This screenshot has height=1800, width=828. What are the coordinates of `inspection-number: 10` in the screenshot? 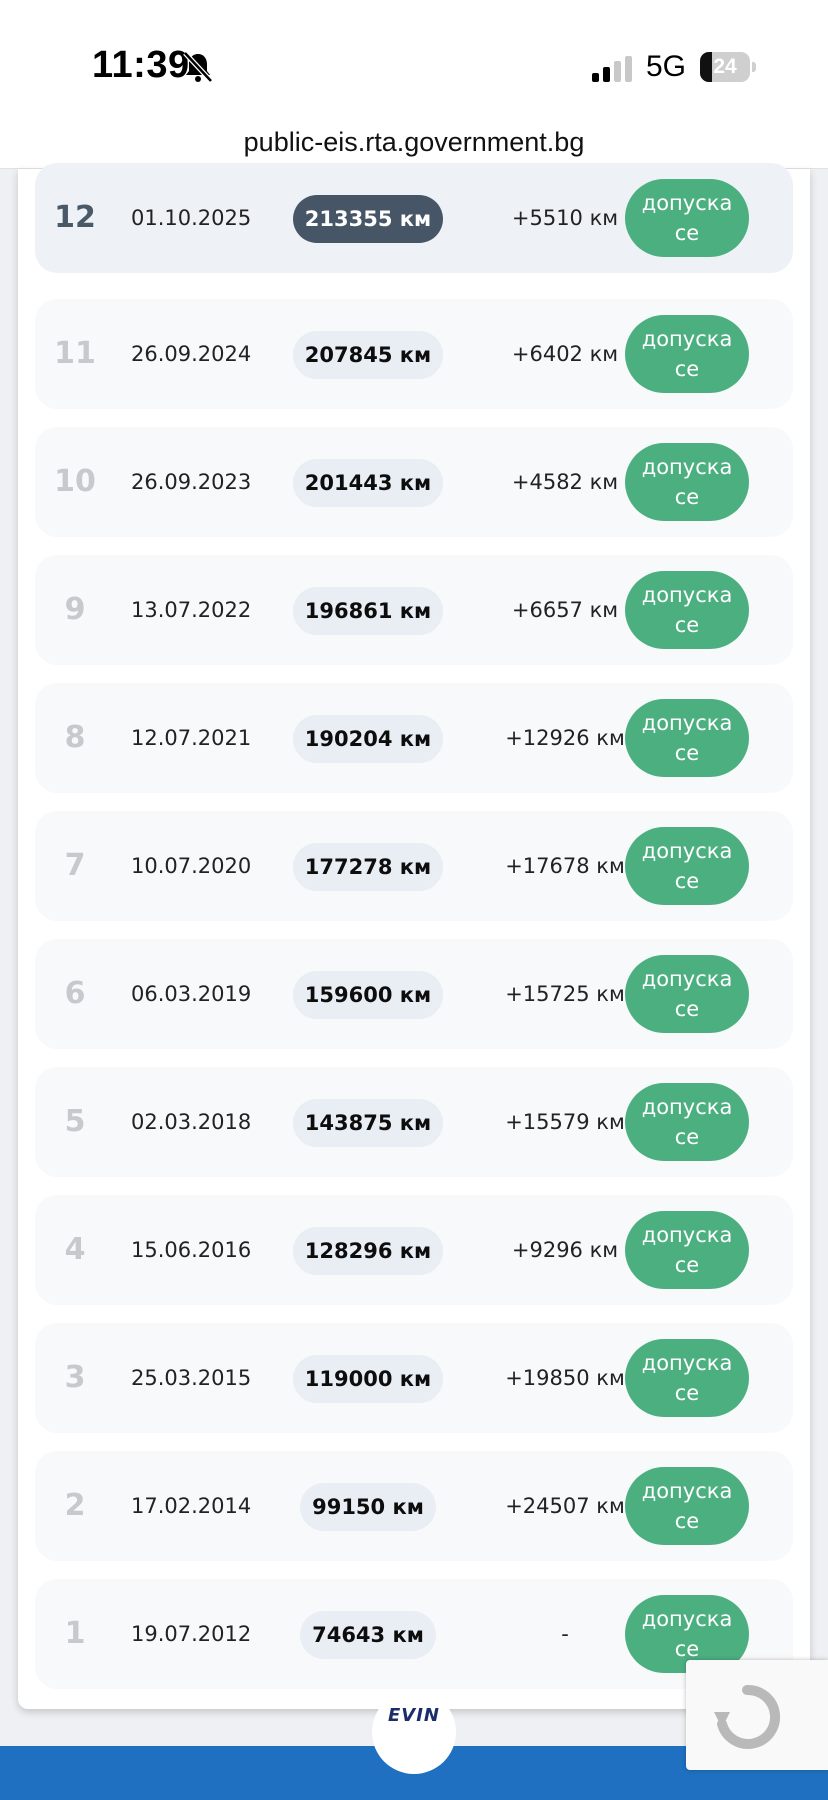 It's located at (75, 481).